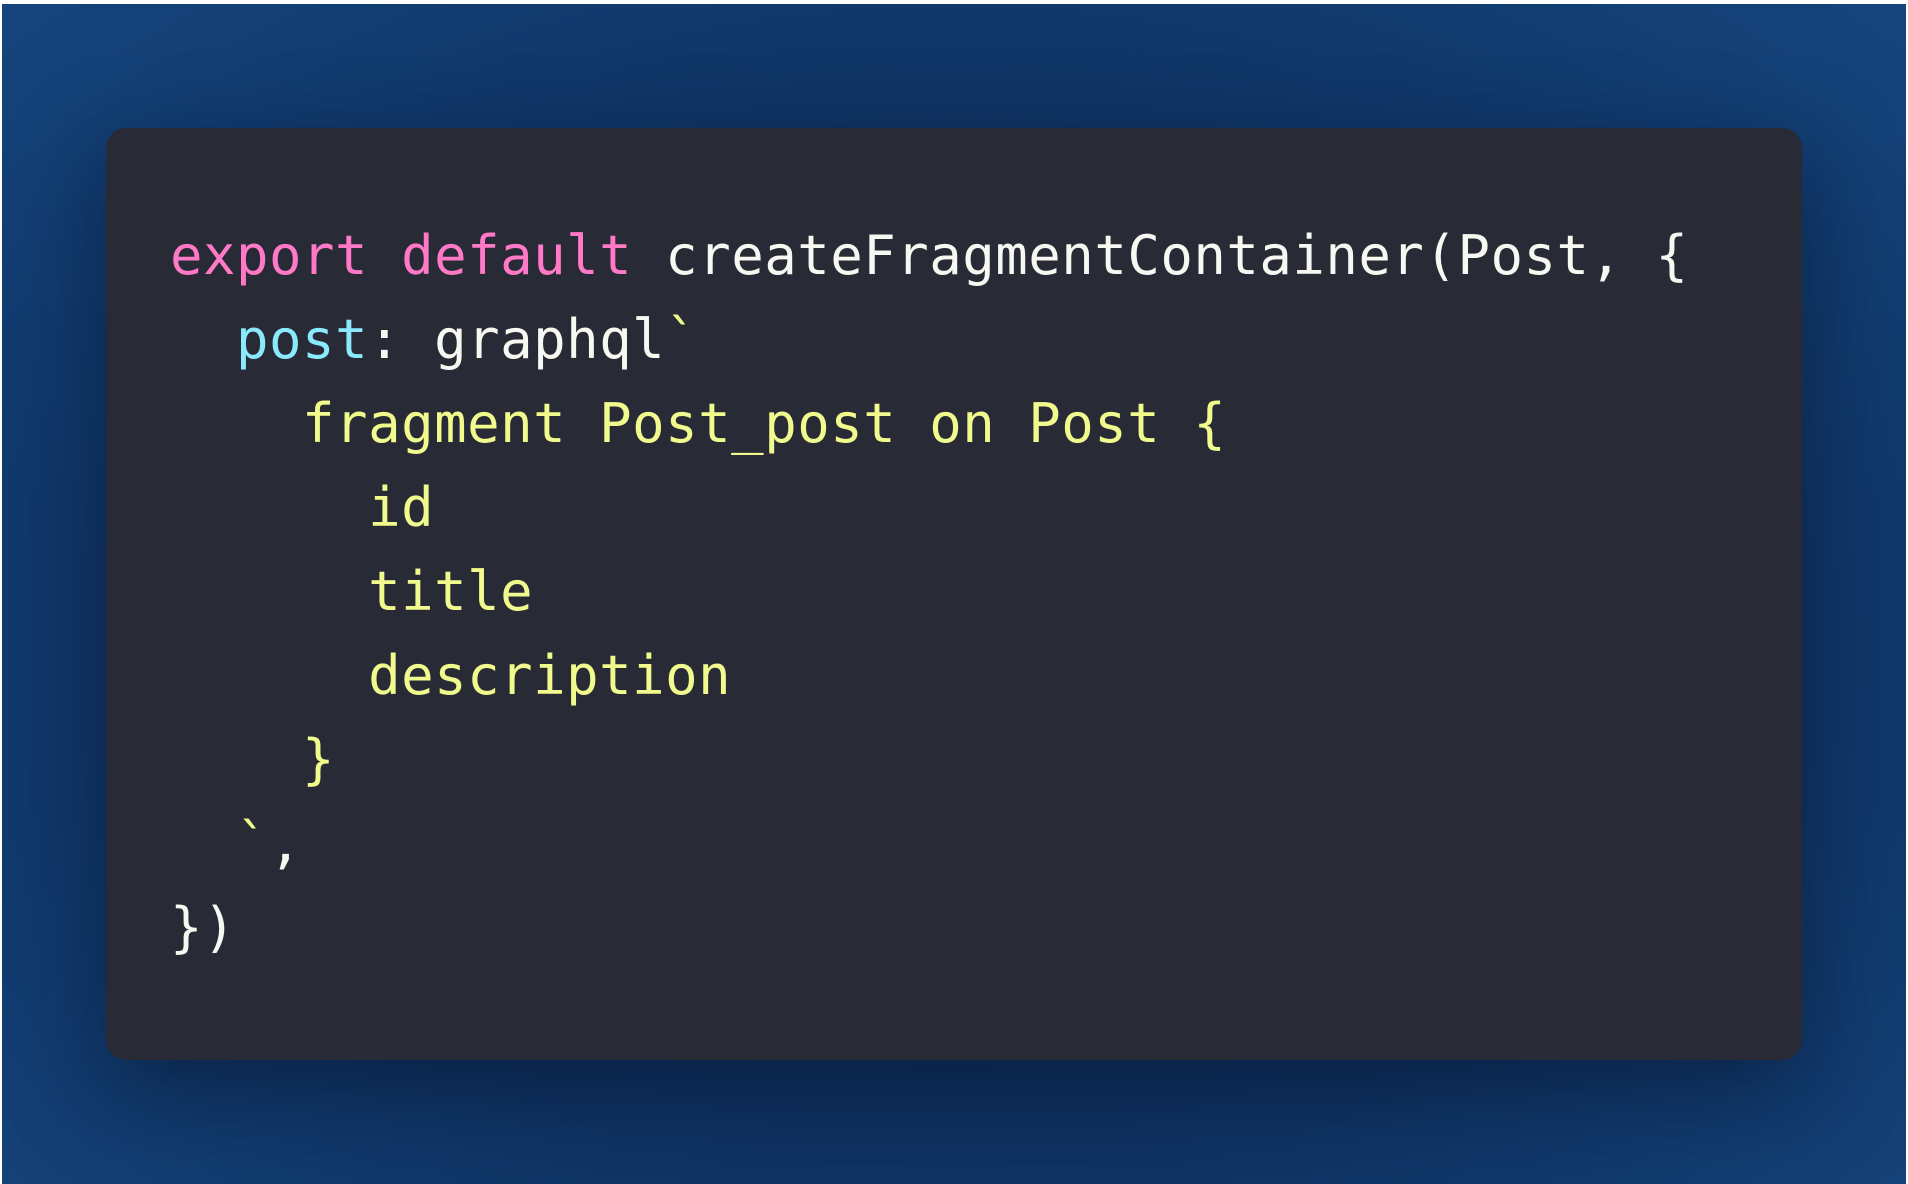  Describe the element at coordinates (269, 255) in the screenshot. I see `code-token: export` at that location.